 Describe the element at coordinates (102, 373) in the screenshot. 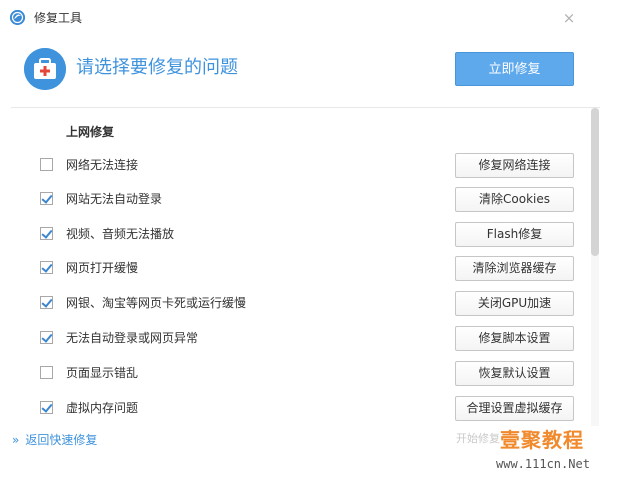

I see `item-label: 页面显示错乱` at that location.